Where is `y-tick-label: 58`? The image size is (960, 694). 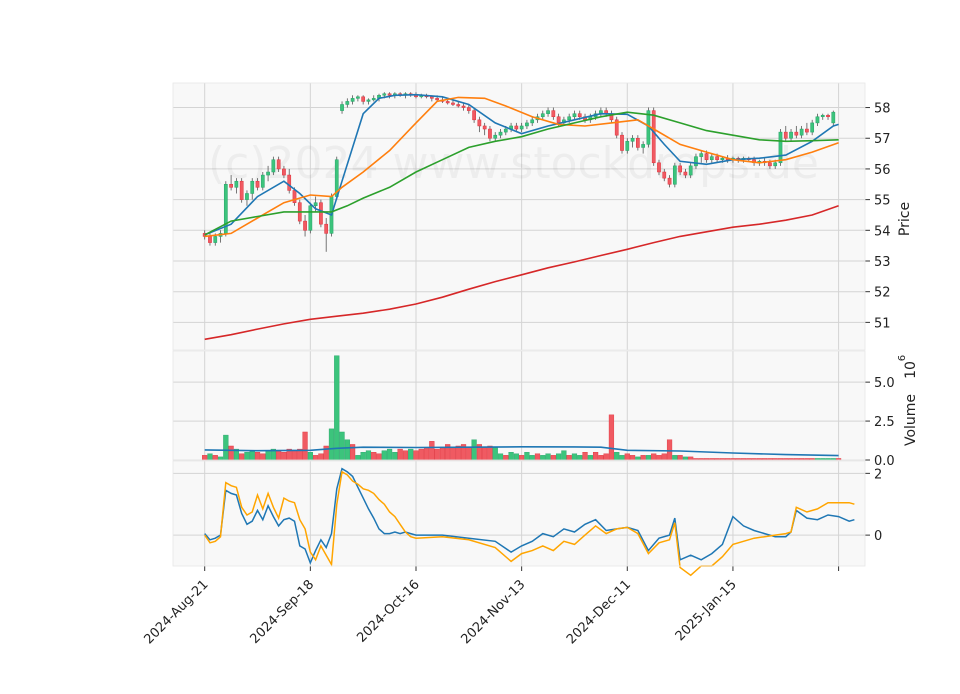
y-tick-label: 58 is located at coordinates (882, 109).